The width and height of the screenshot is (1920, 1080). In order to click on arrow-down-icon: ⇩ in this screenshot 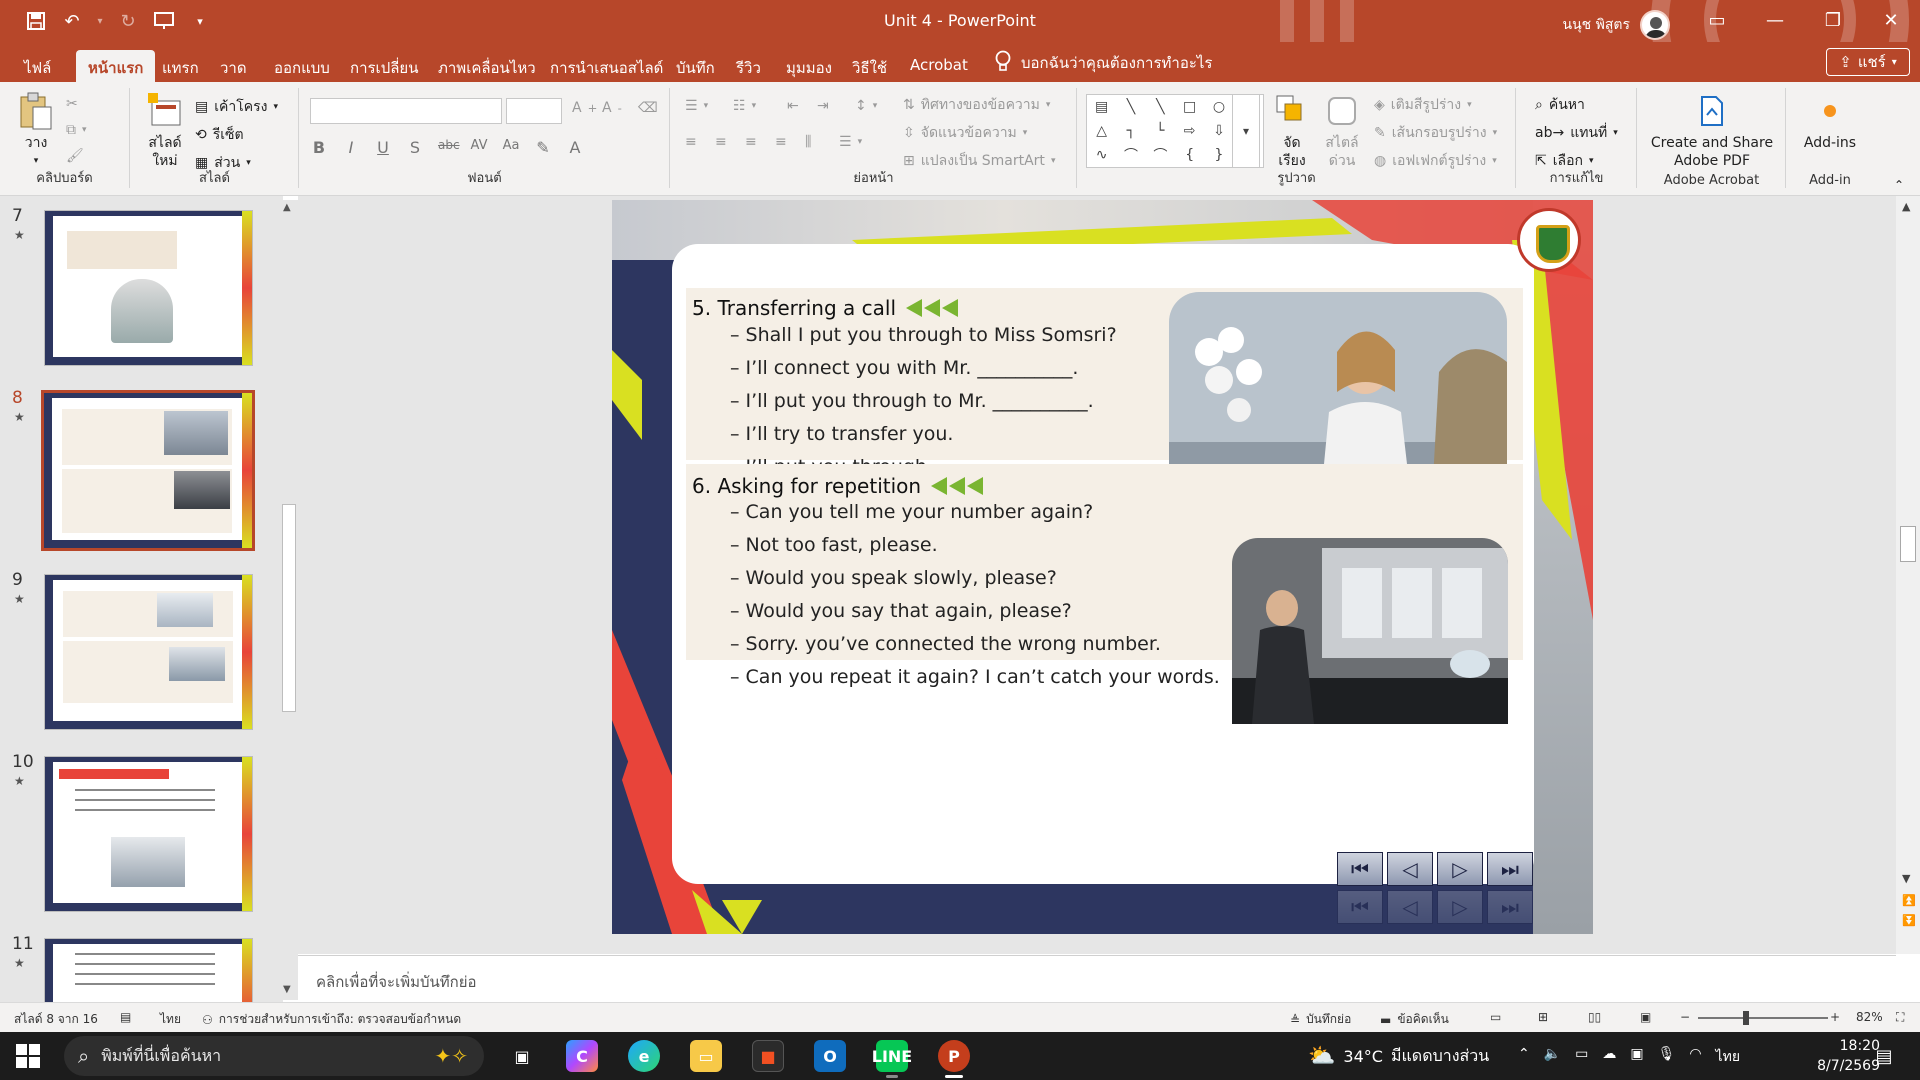, I will do `click(1218, 131)`.